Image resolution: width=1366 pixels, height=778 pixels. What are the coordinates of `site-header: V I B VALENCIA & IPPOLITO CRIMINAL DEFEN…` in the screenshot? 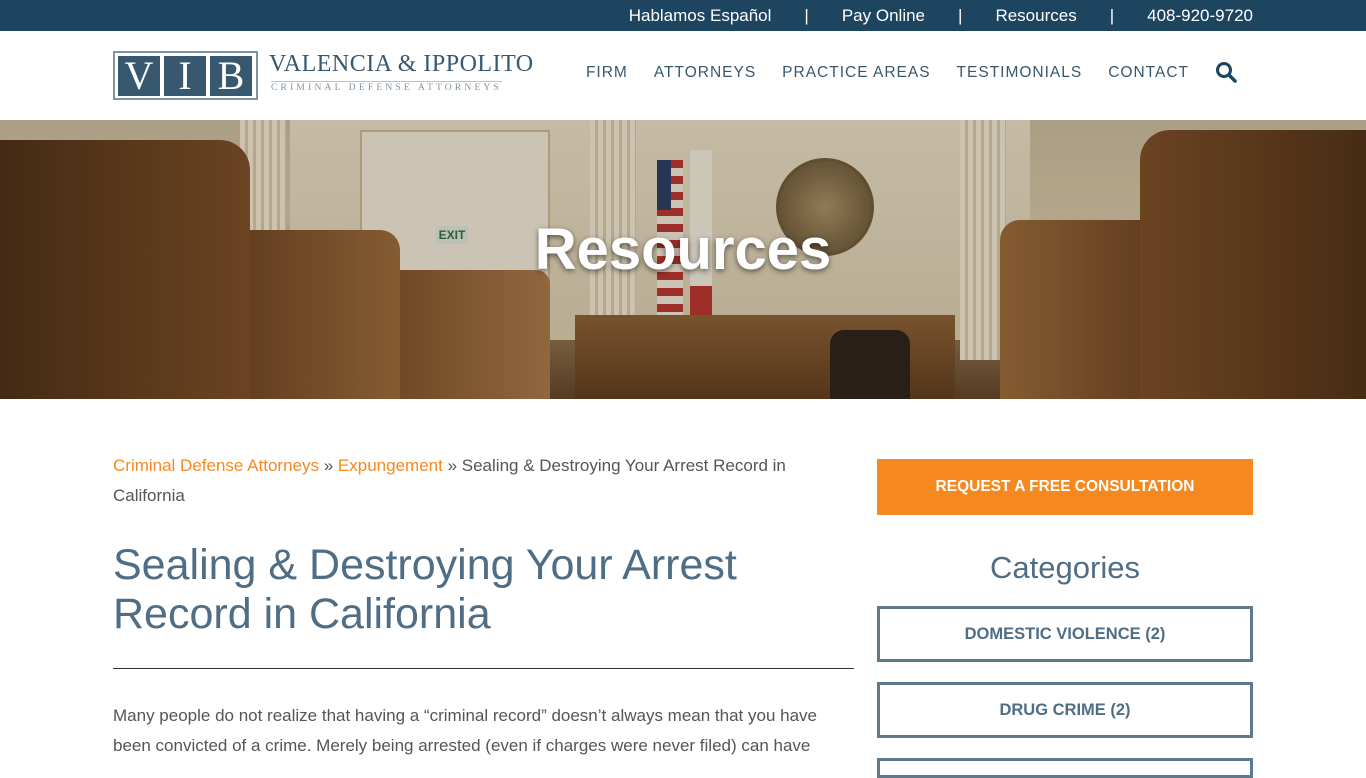 It's located at (683, 75).